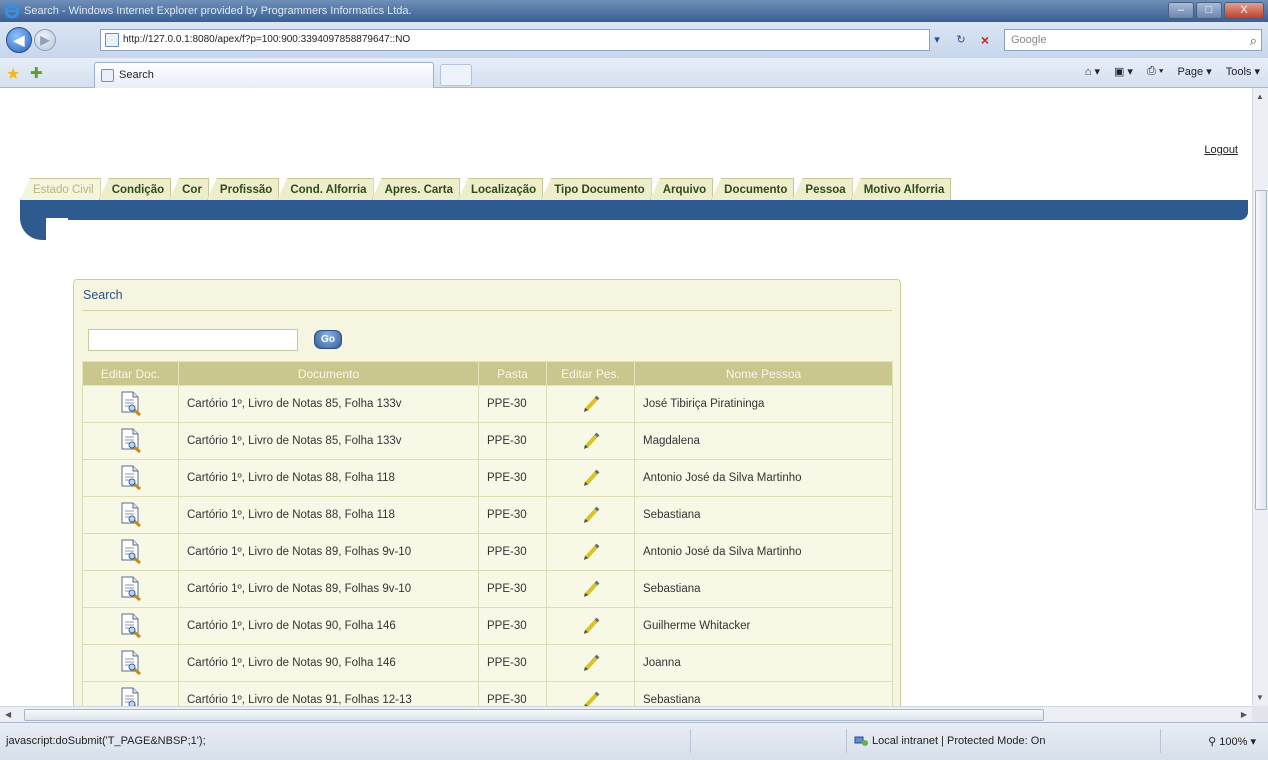 Image resolution: width=1268 pixels, height=760 pixels. Describe the element at coordinates (8, 714) in the screenshot. I see `scroll-left-icon: ◀` at that location.